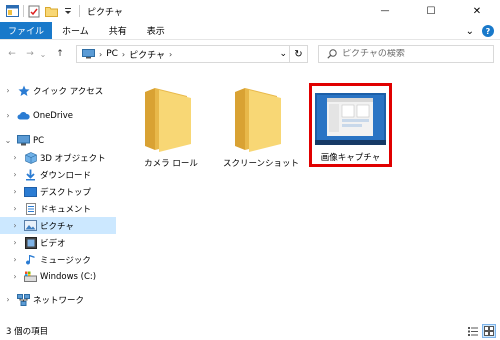  I want to click on nav-item-windows-c: › Windows (C:), so click(58, 276).